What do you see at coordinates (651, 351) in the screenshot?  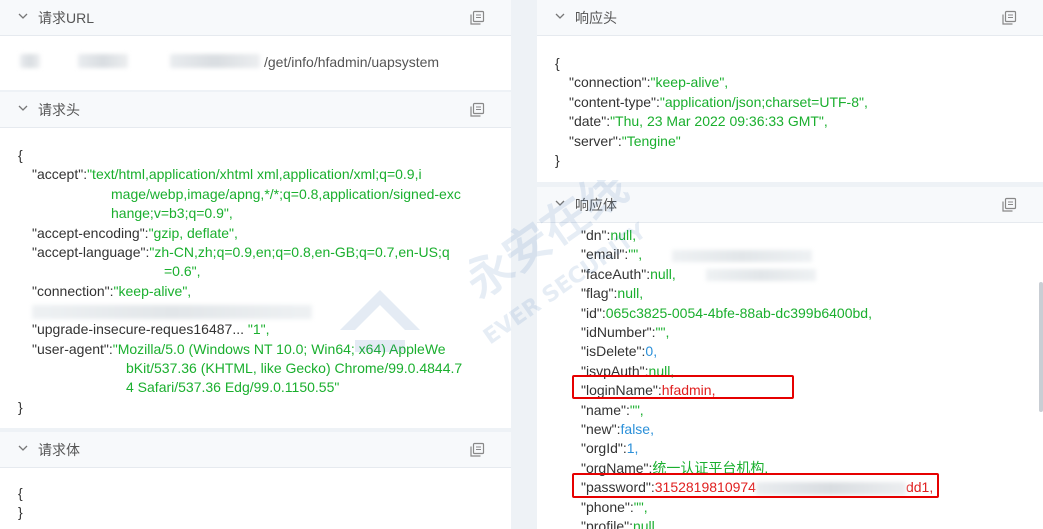 I see `json-value: 0,` at bounding box center [651, 351].